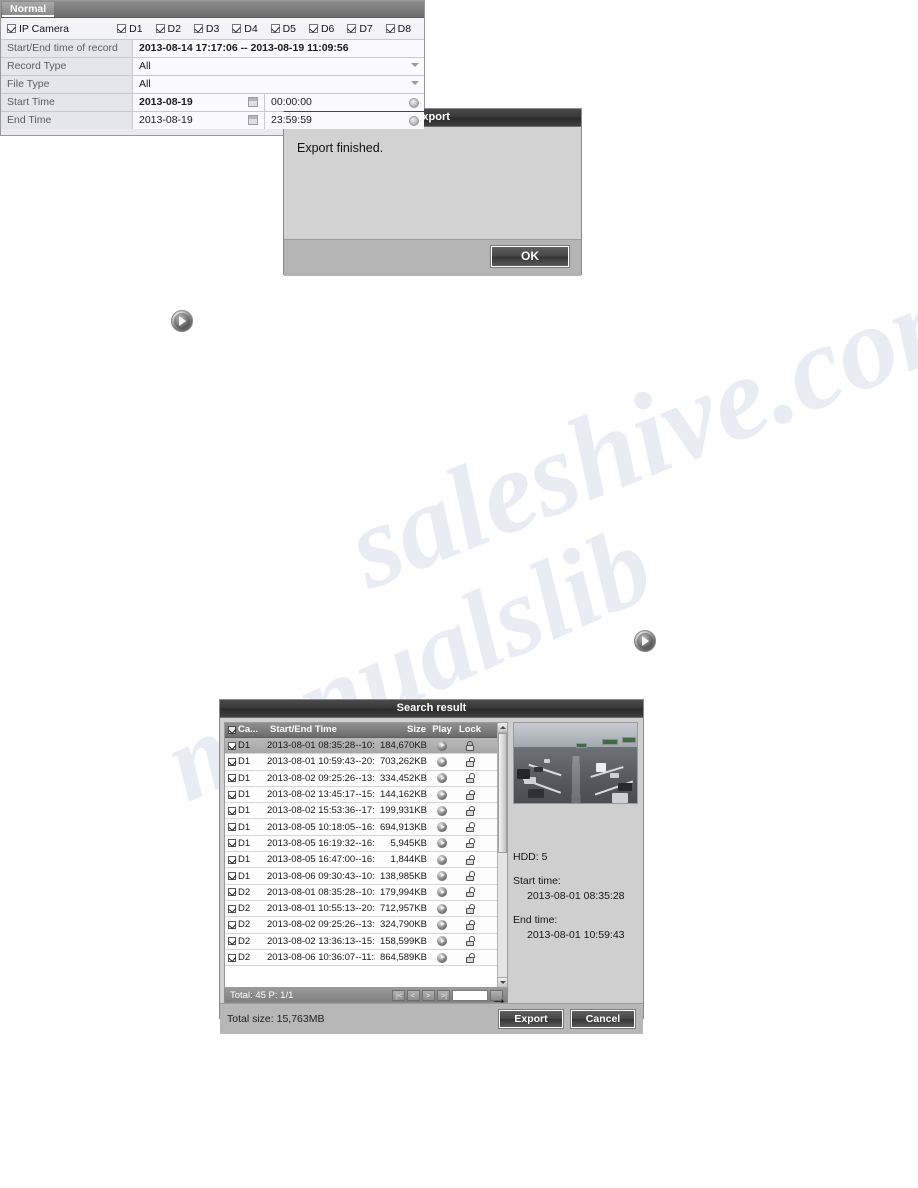  I want to click on ok-button: OK, so click(530, 256).